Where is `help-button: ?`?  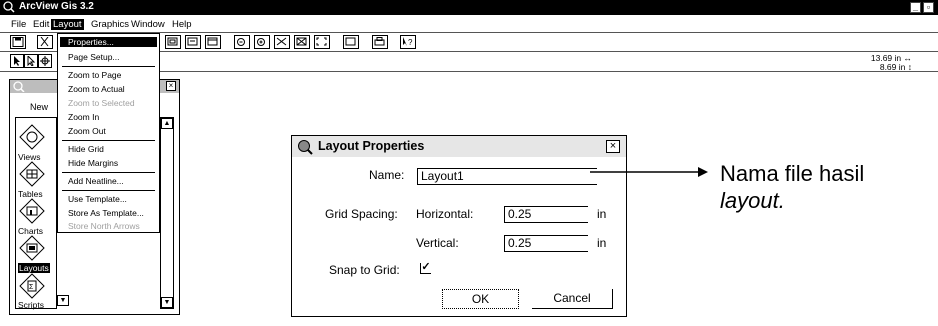
help-button: ? is located at coordinates (408, 42).